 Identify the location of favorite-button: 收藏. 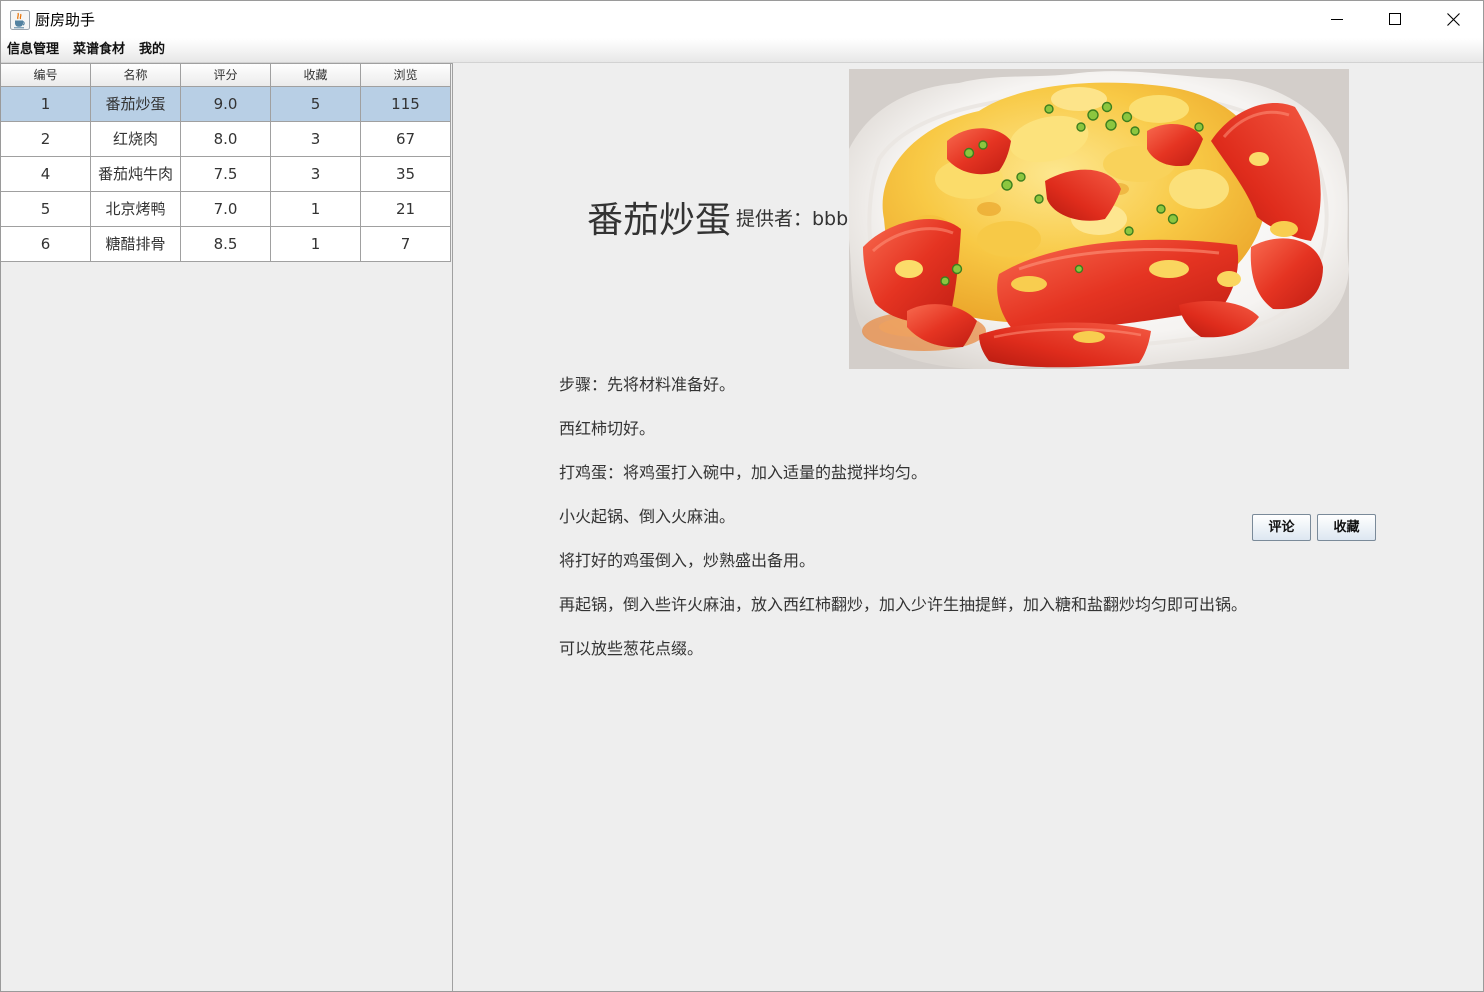
(1346, 527).